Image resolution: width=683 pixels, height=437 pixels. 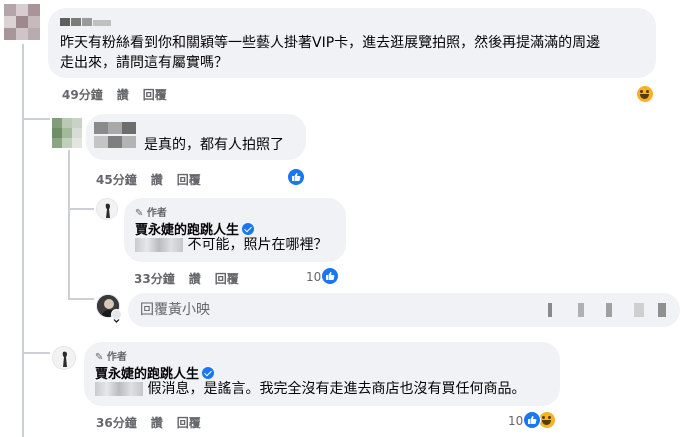 I want to click on comment-text: 是真的，都有人拍照了, so click(x=214, y=145).